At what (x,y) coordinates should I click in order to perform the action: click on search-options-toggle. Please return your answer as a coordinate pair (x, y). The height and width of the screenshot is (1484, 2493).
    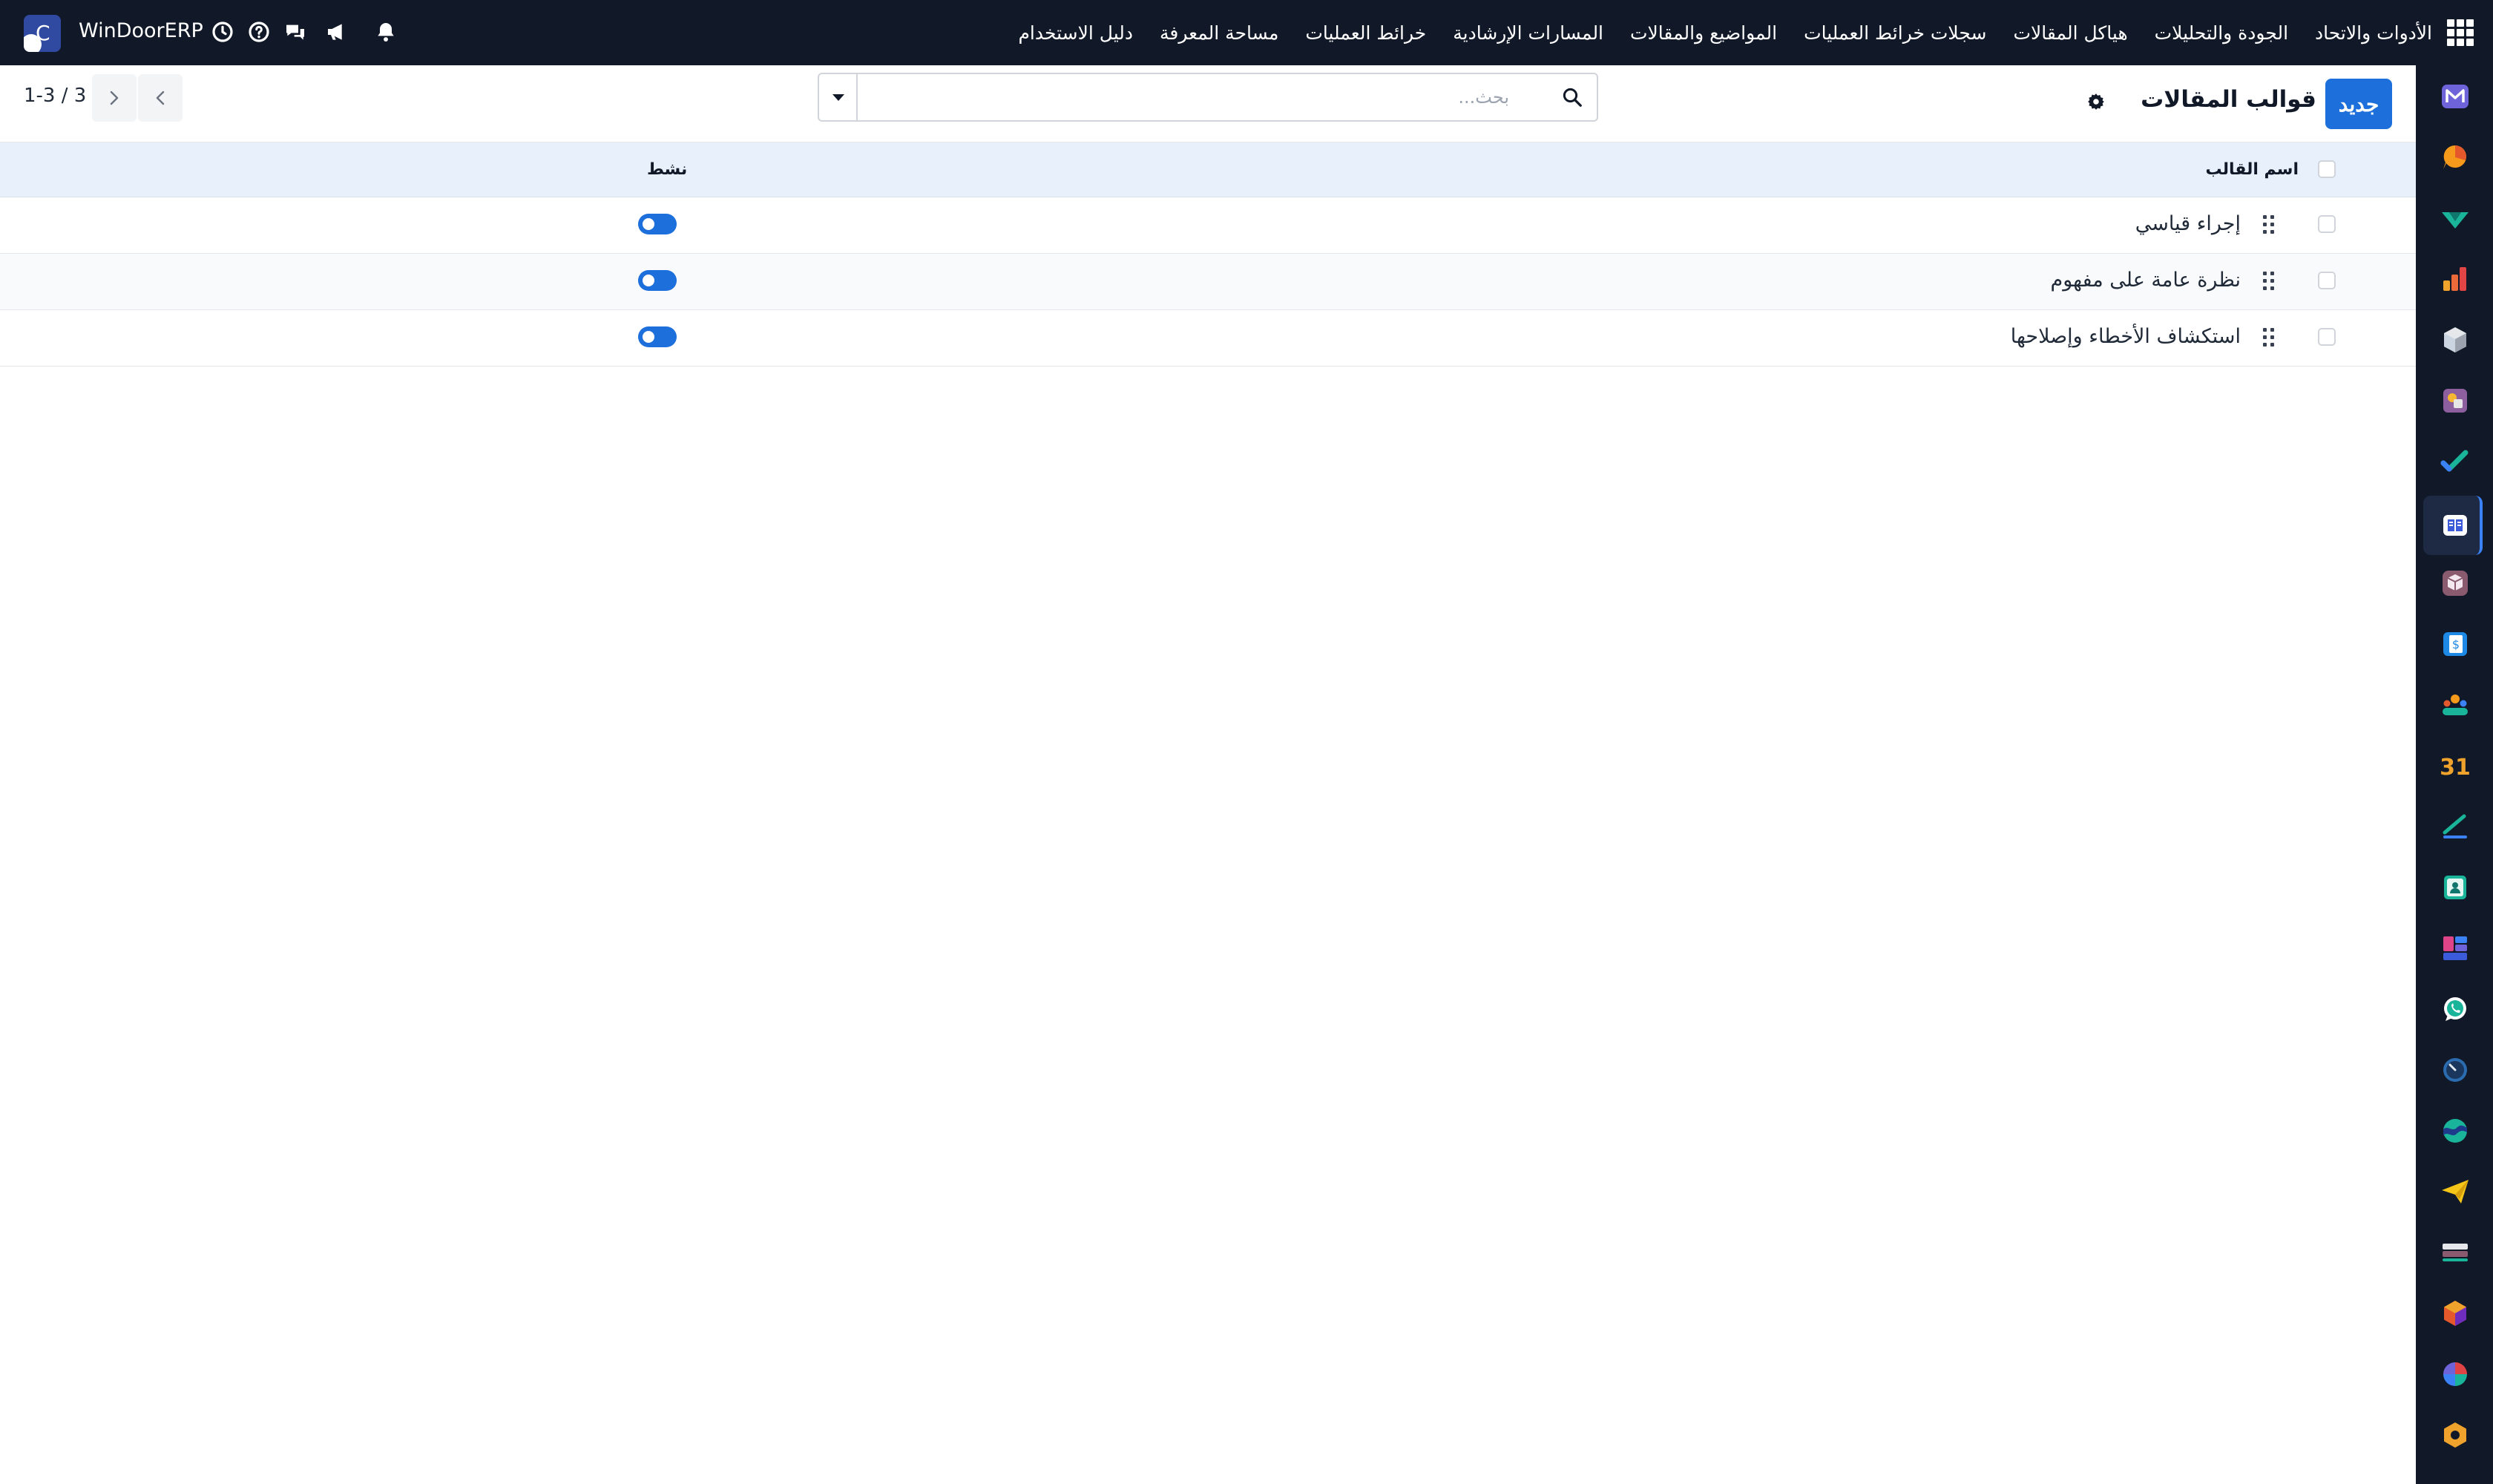
    Looking at the image, I should click on (838, 97).